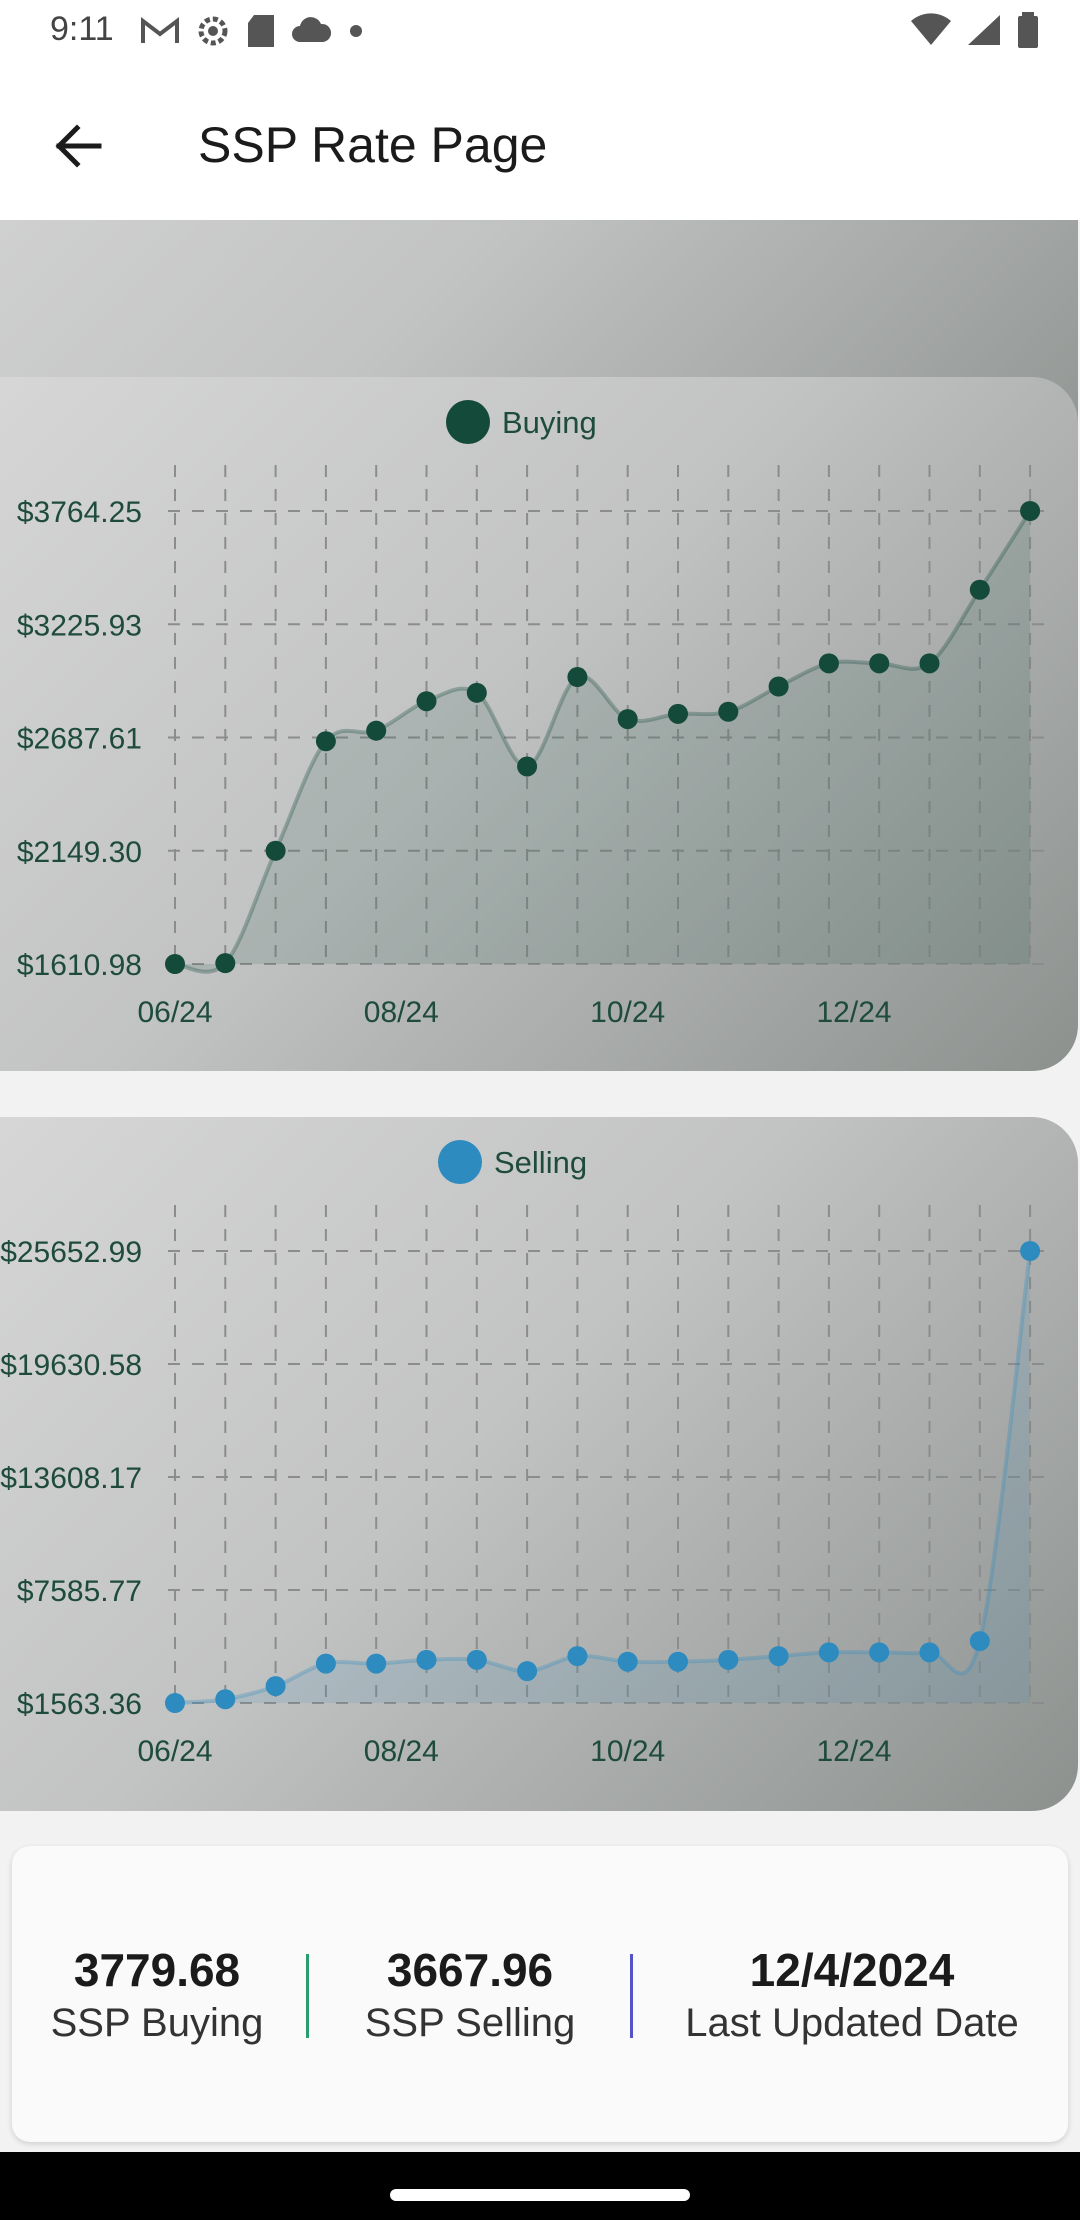 The height and width of the screenshot is (2220, 1080). I want to click on gmail-icon, so click(160, 29).